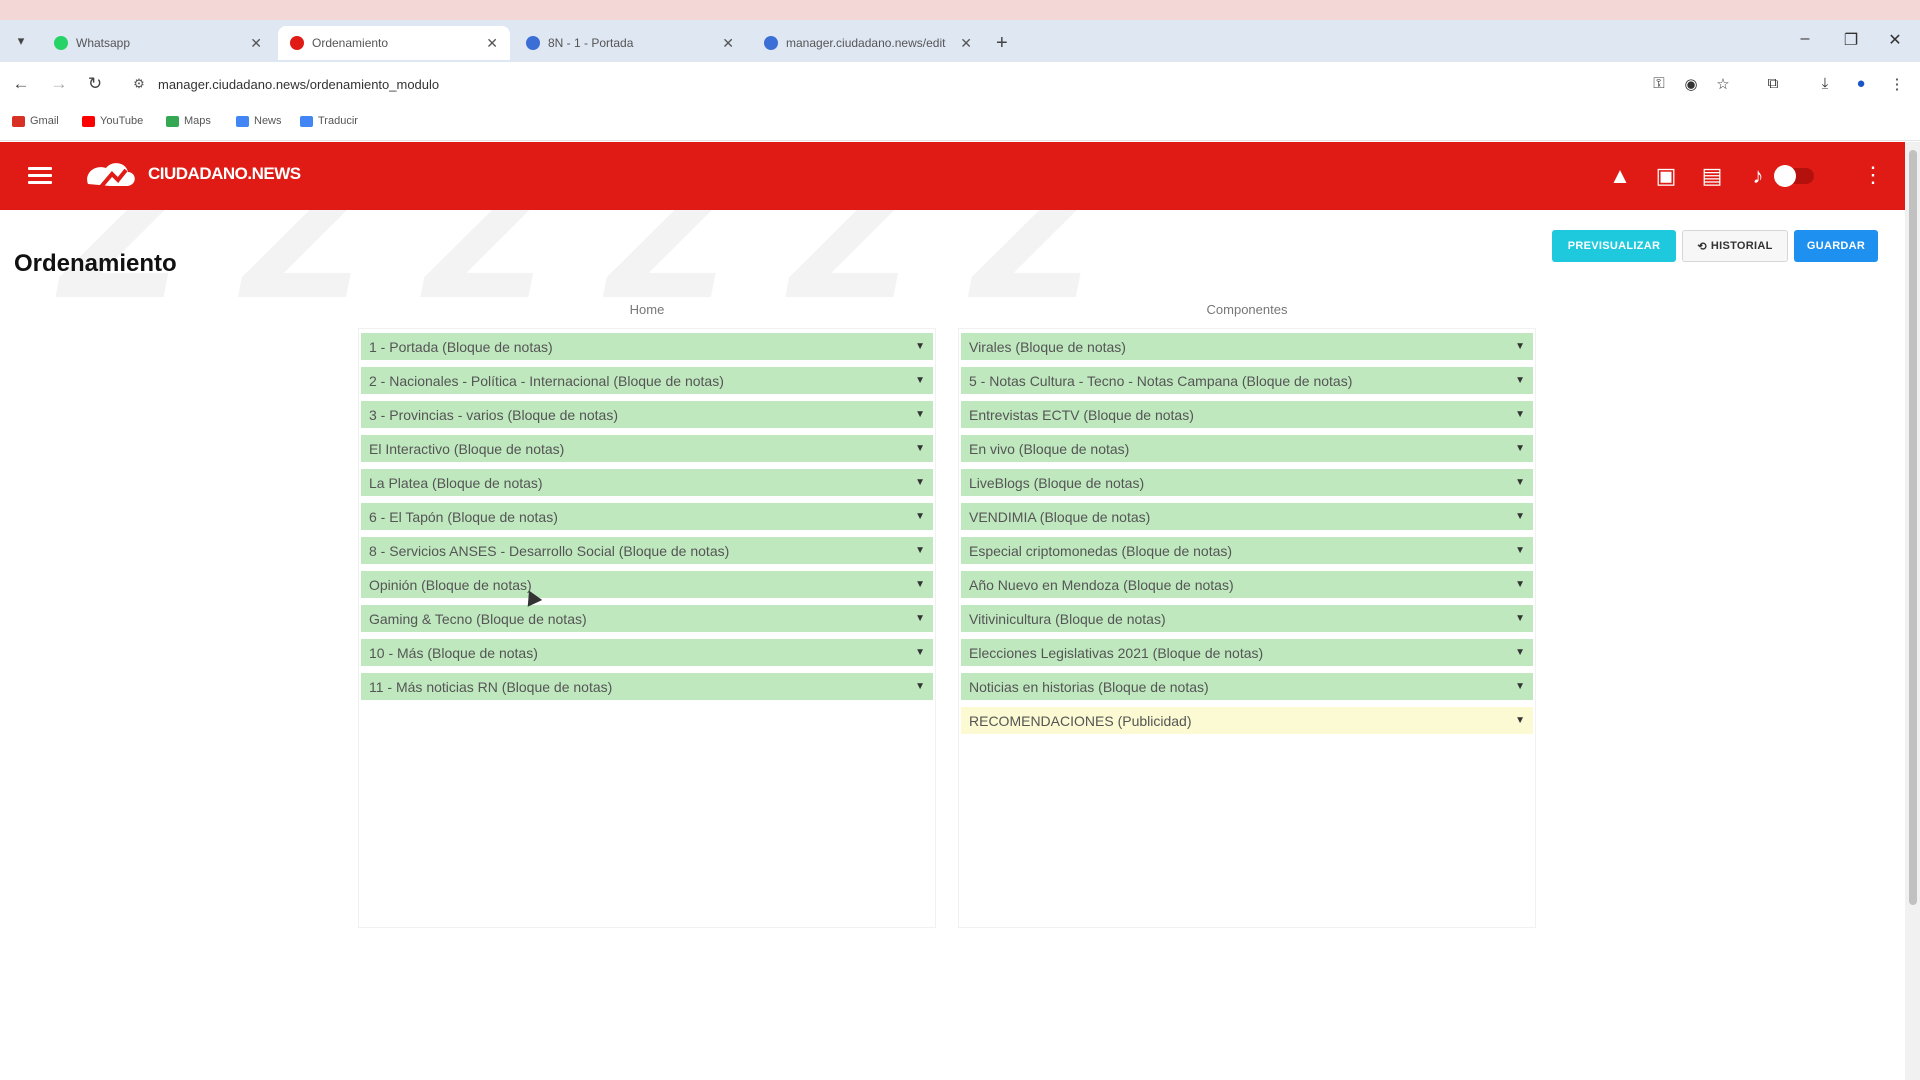 The image size is (1920, 1080). Describe the element at coordinates (591, 43) in the screenshot. I see `tab-title: 8N - 1 - Portada` at that location.